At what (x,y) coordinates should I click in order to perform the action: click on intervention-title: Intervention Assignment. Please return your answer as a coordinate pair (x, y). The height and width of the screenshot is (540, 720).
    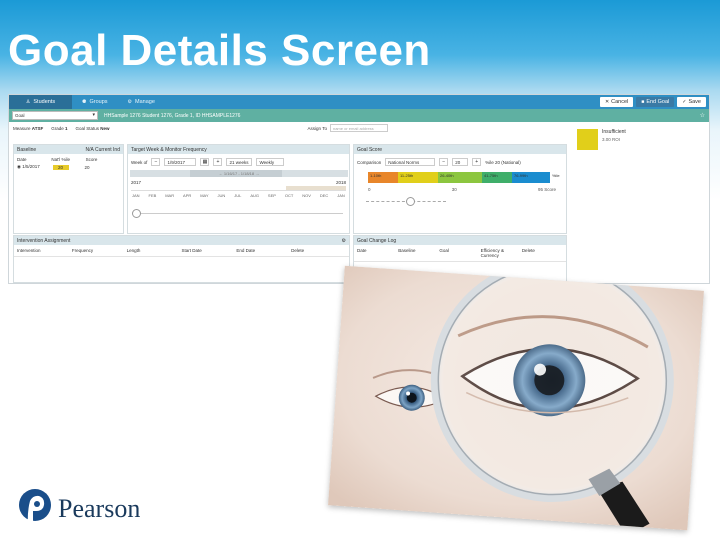
    Looking at the image, I should click on (44, 240).